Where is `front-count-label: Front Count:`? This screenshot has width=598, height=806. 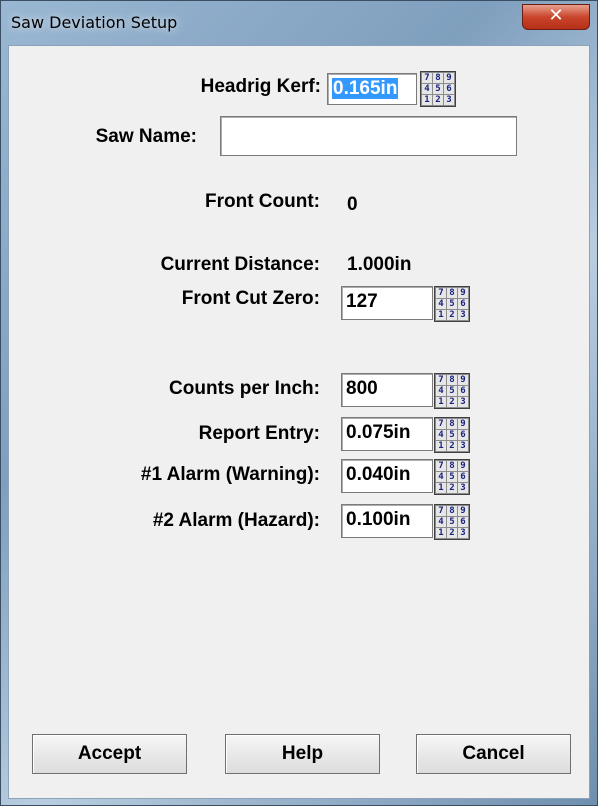
front-count-label: Front Count: is located at coordinates (262, 201).